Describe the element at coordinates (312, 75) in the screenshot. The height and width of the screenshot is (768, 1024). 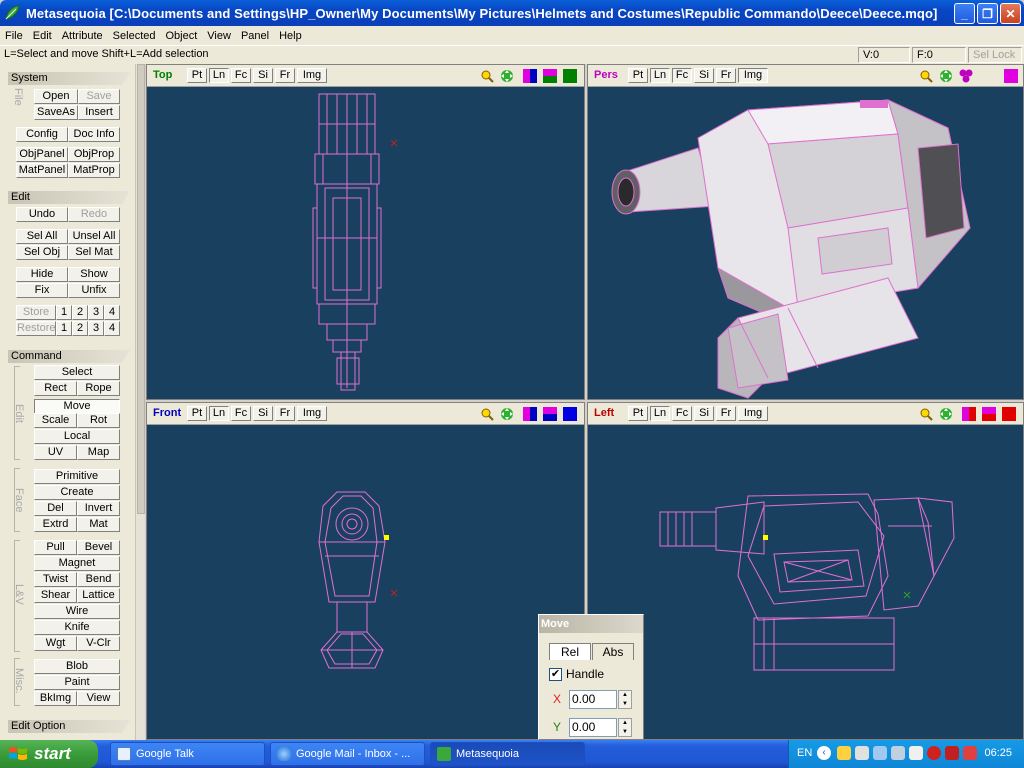
I see `viewport-top-image-button: Img` at that location.